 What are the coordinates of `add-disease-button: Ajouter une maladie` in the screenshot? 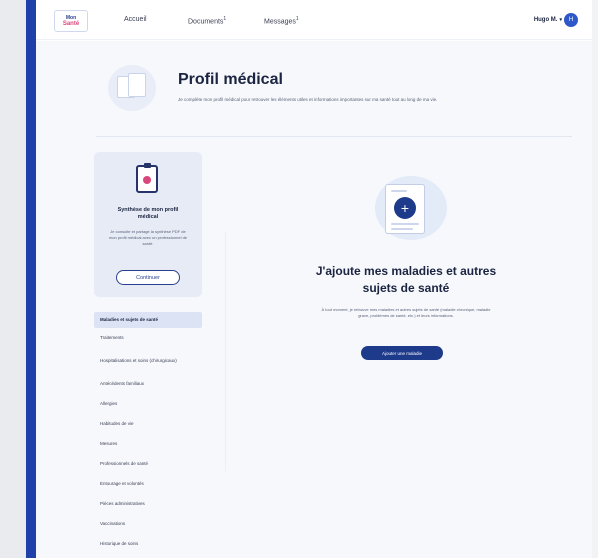 It's located at (402, 353).